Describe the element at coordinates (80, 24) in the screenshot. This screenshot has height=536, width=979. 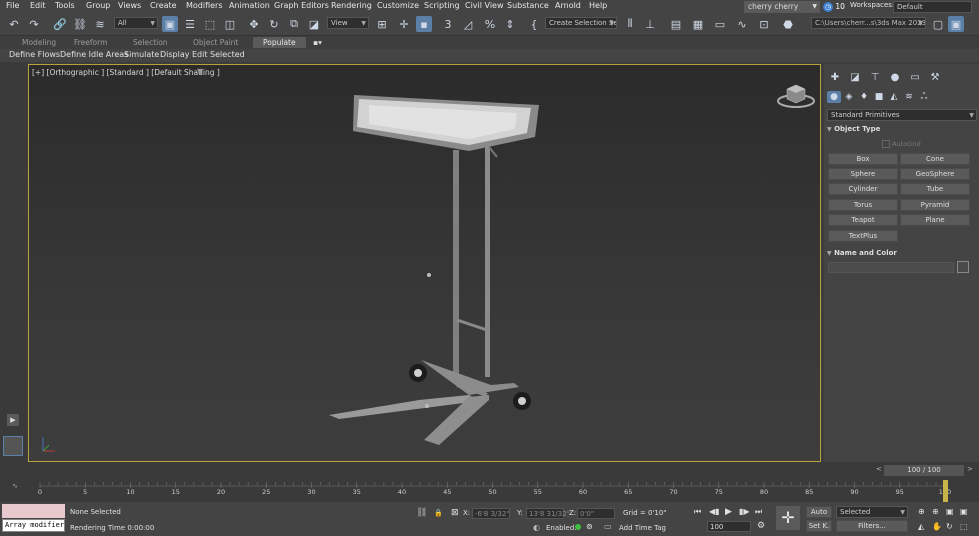
I see `unlink-icon: ⛓` at that location.